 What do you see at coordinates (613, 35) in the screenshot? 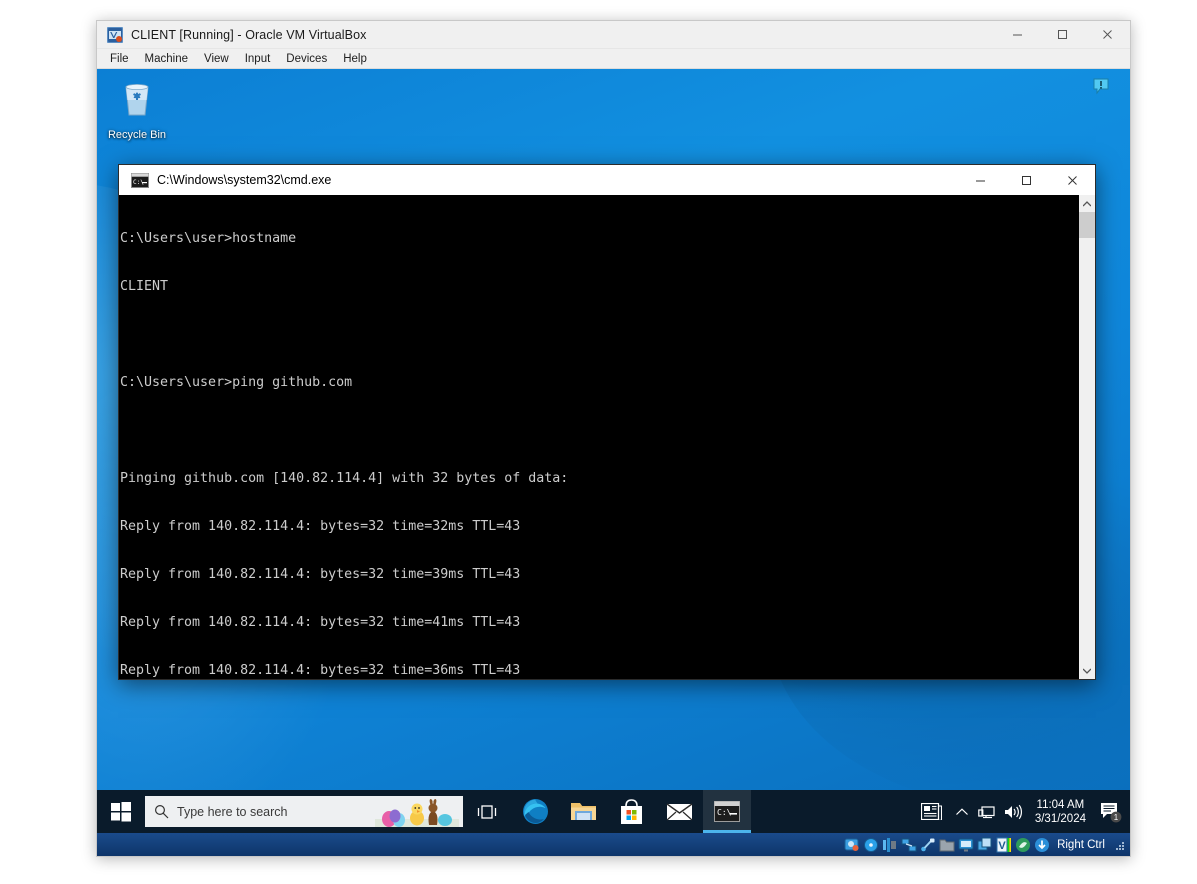
I see `virtualbox-titlebar: CLIENT [Running] - Oracle VM VirtualBox` at bounding box center [613, 35].